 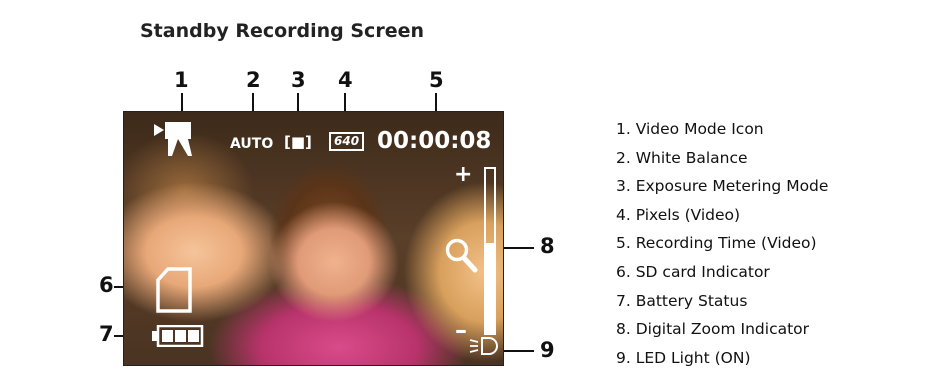 I want to click on callout-8: 8, so click(x=547, y=246).